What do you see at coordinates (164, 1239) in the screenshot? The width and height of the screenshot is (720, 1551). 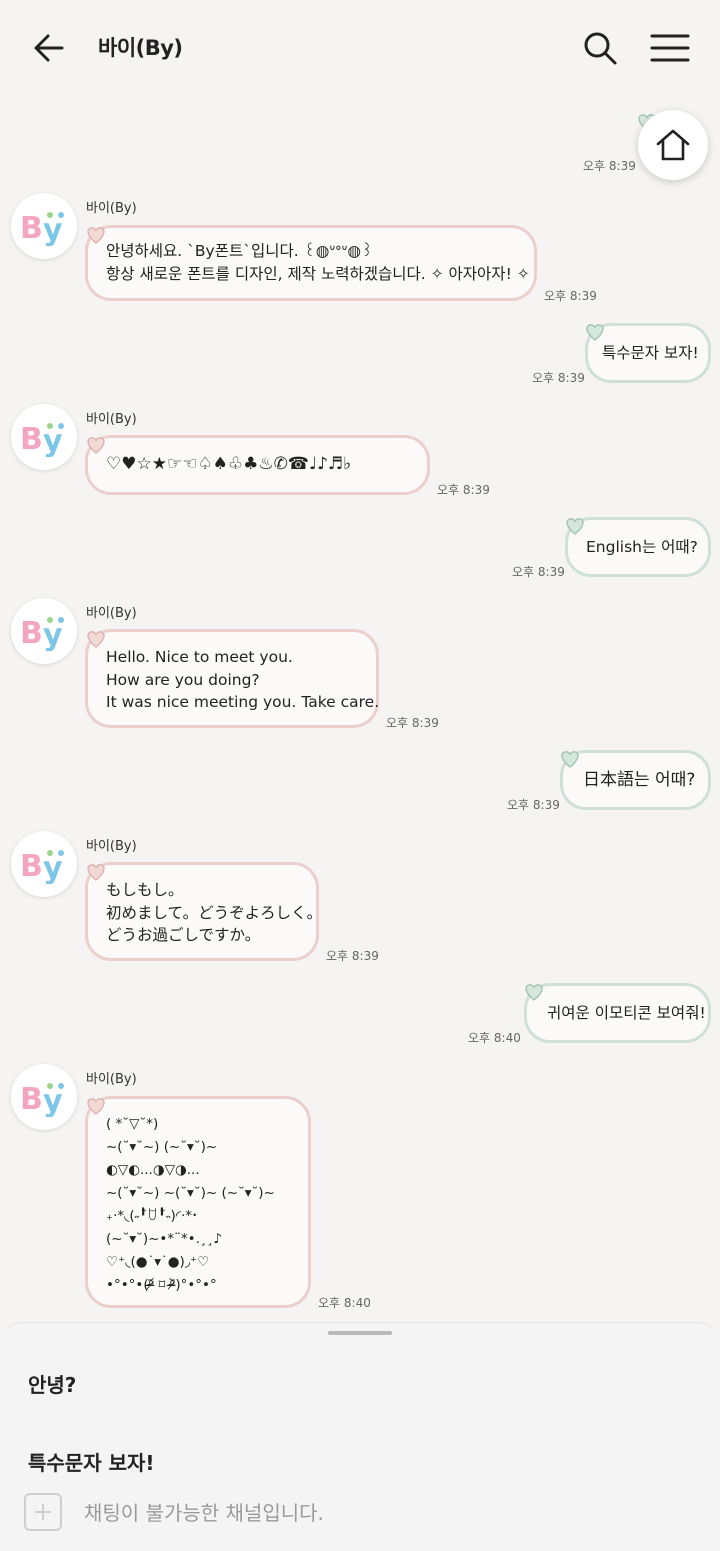 I see `message-line: (~˘▾˘)~•*¨*•.¸¸♪` at bounding box center [164, 1239].